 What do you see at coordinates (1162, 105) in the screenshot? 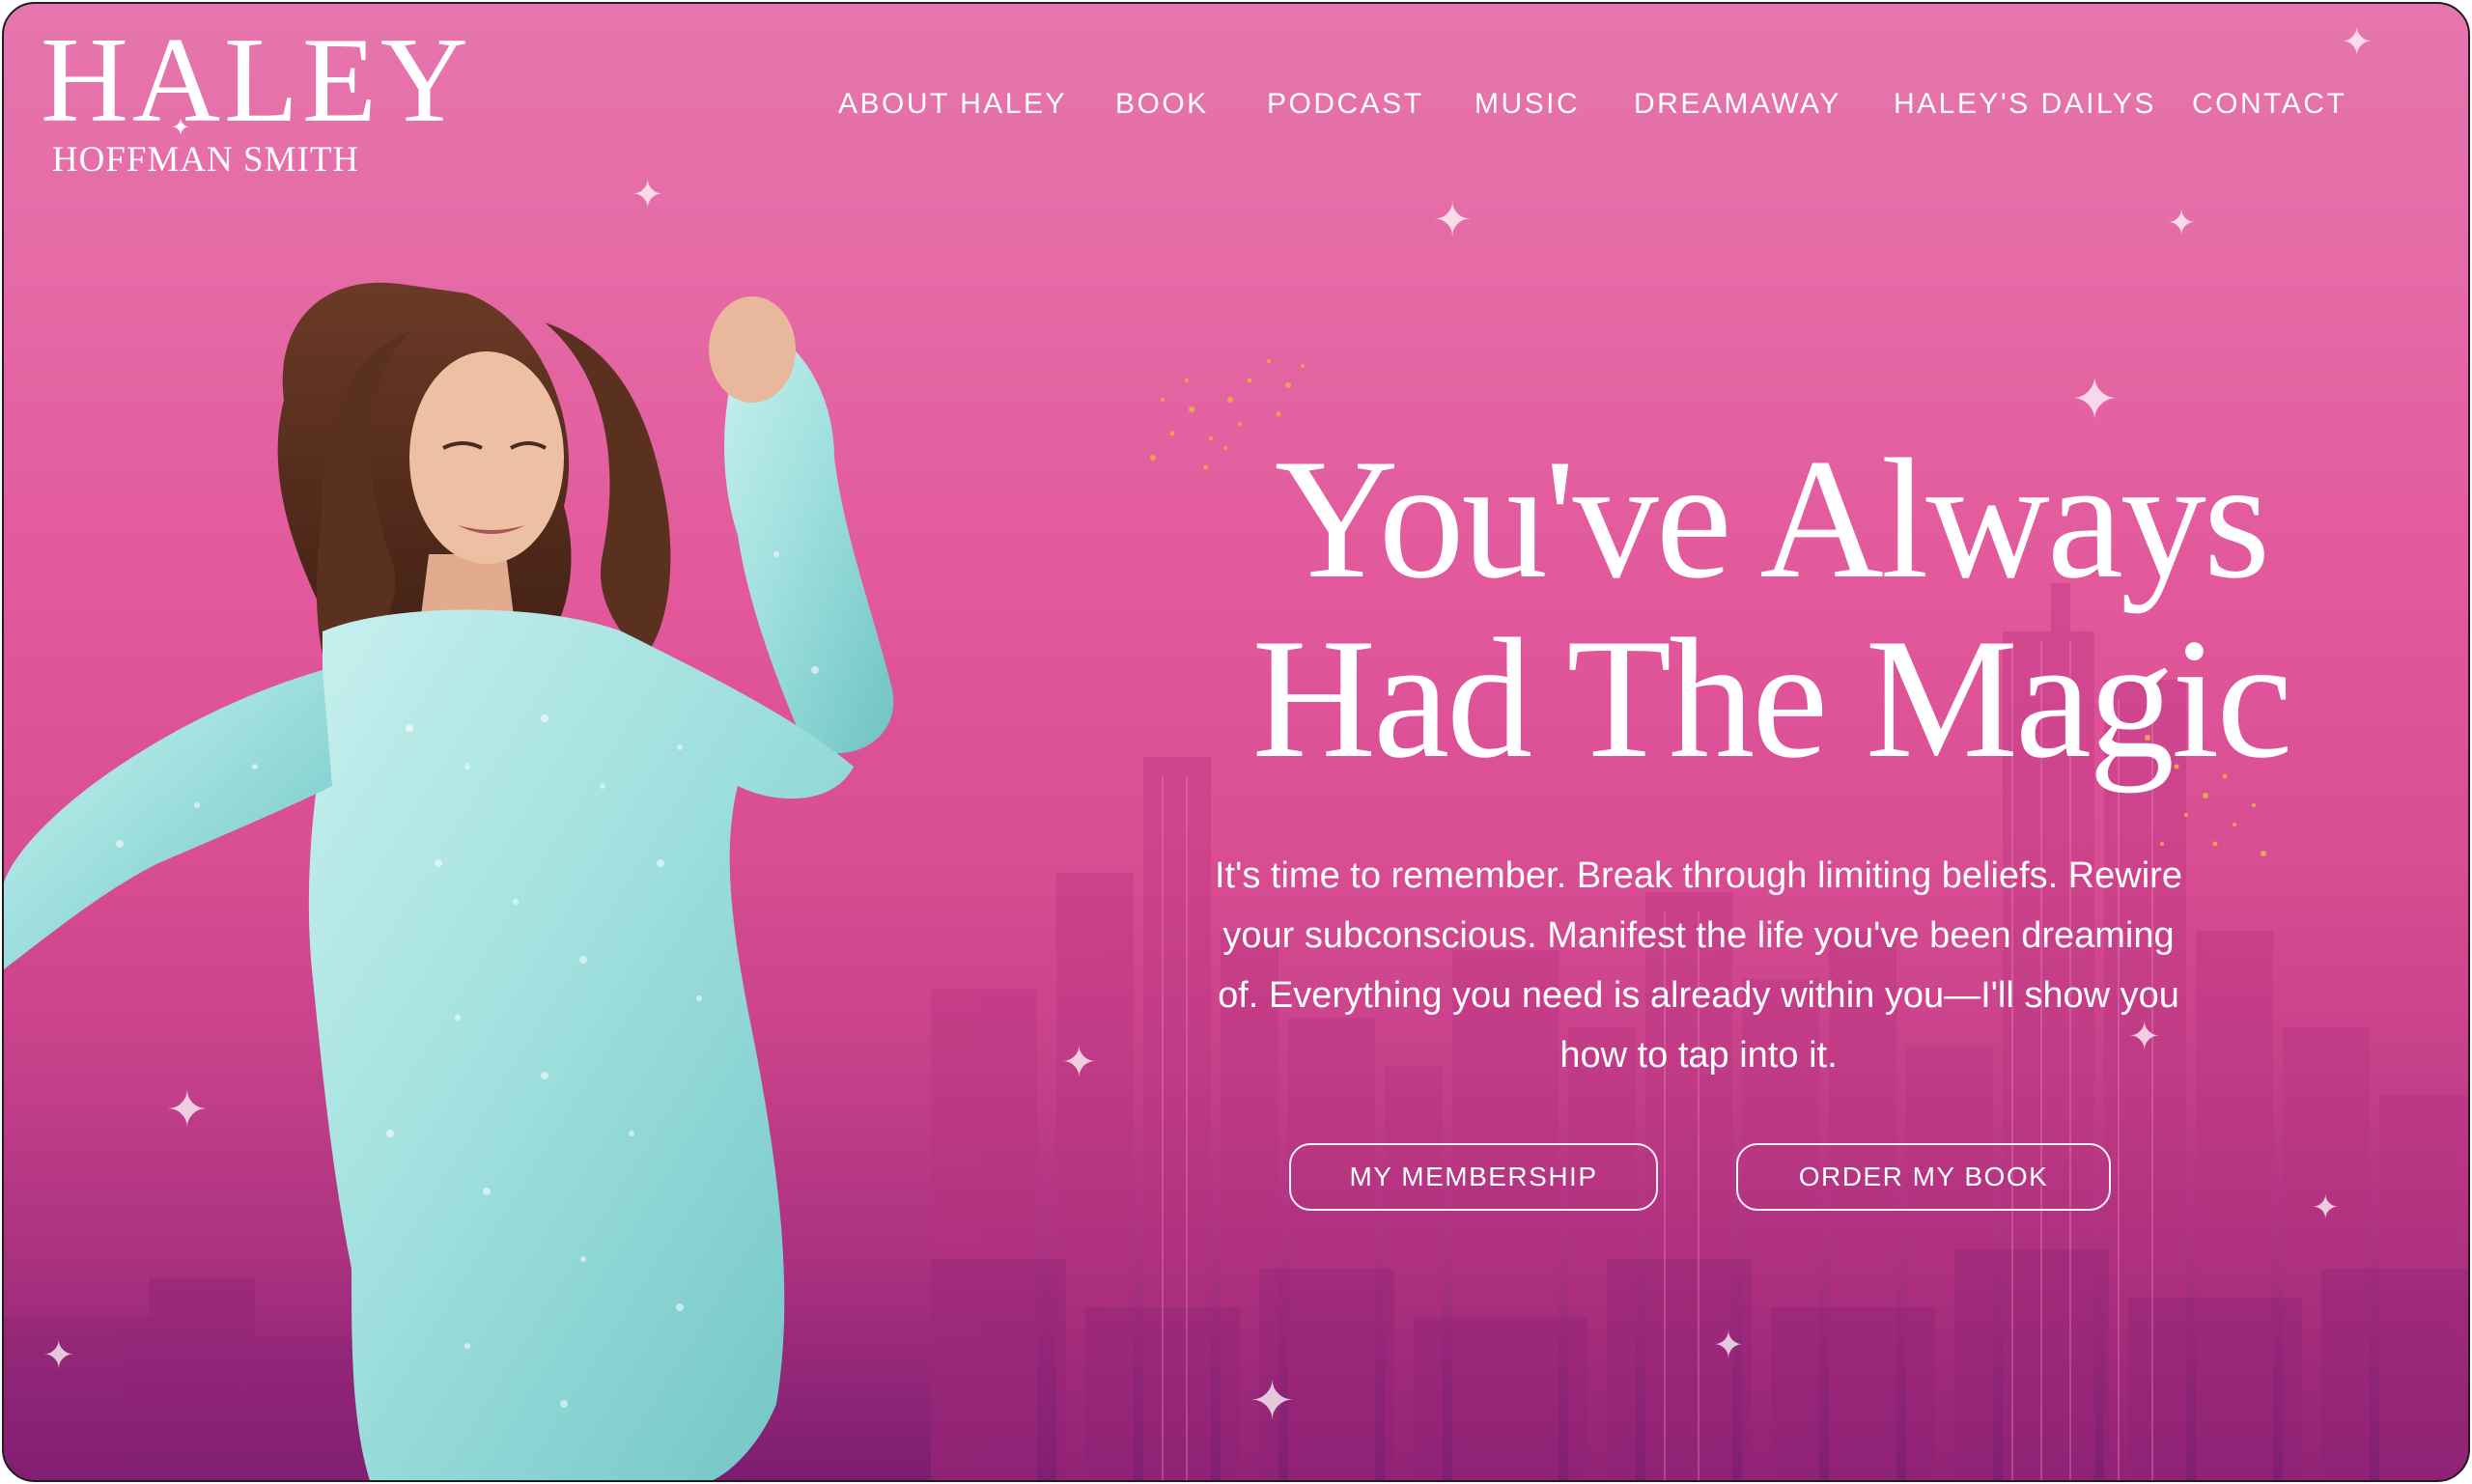
I see `nav-book: BOOK` at bounding box center [1162, 105].